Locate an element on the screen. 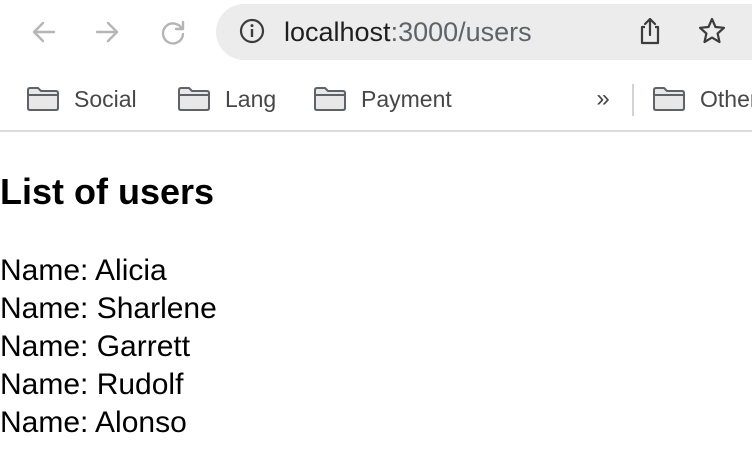 This screenshot has height=468, width=752. bookmarks-overflow-button: » is located at coordinates (603, 99).